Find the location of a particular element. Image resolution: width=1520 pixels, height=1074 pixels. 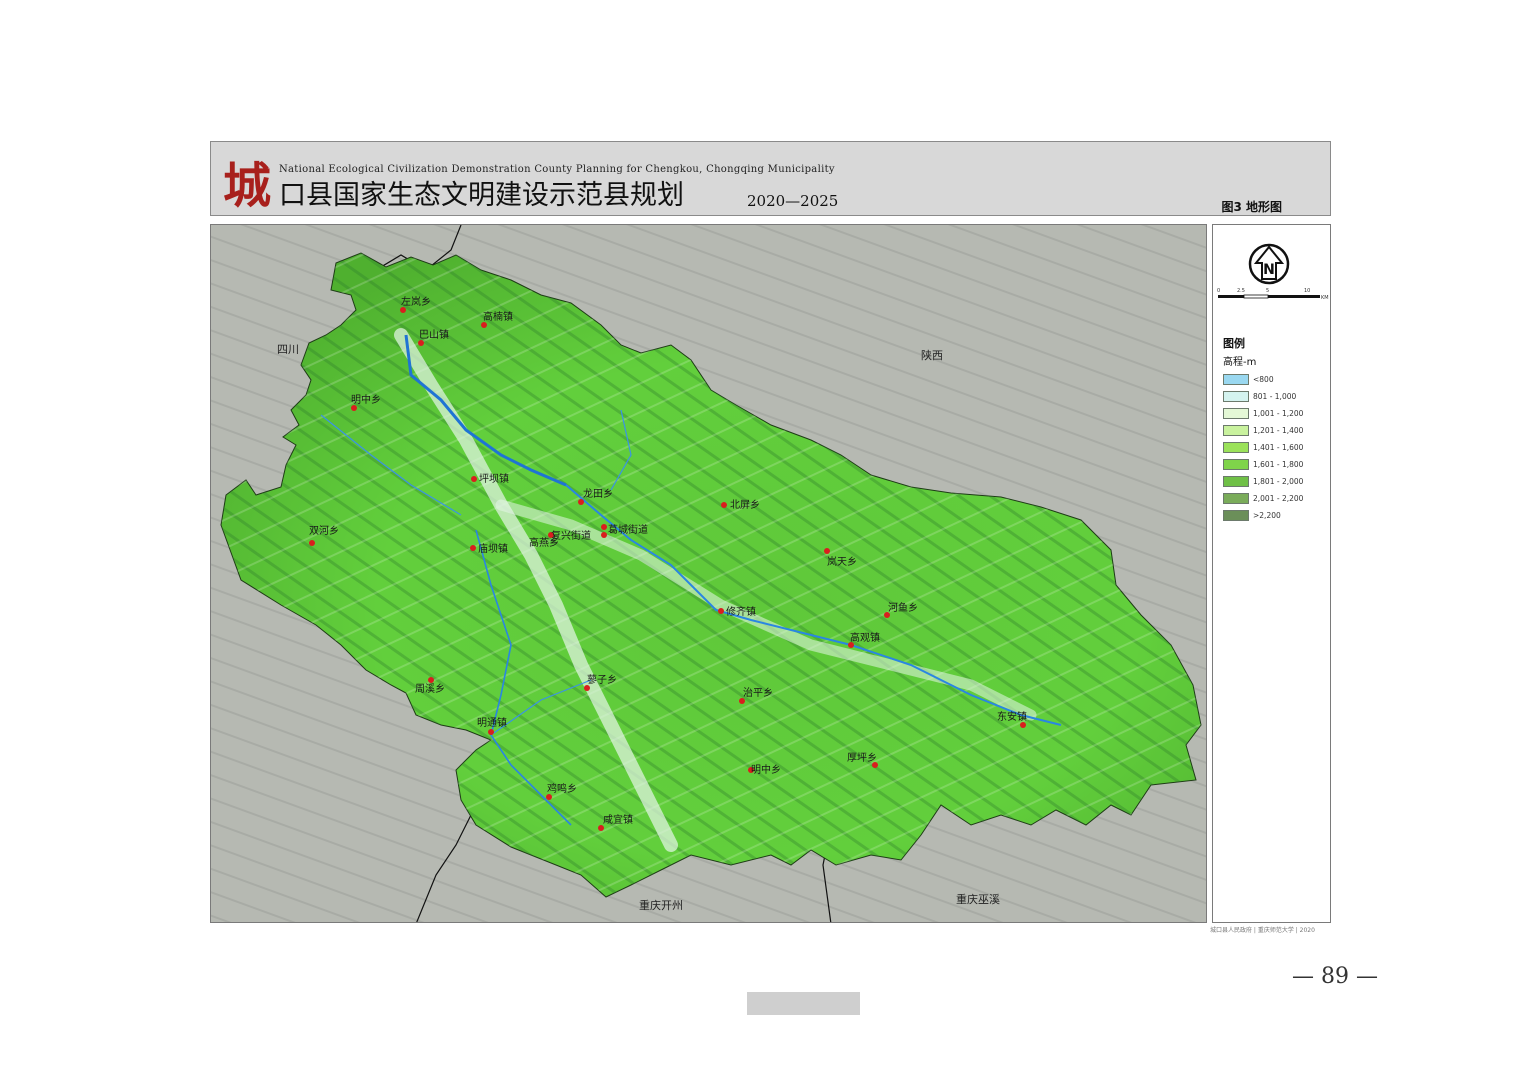

svg-text: 河鱼乡 is located at coordinates (903, 607).